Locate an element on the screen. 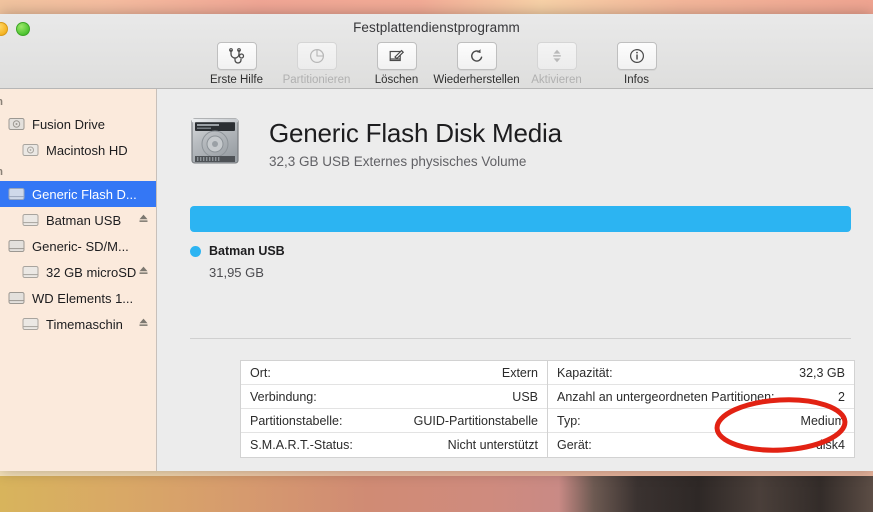 The image size is (873, 512). sidebar-item-macintosh-hd: Macintosh HD is located at coordinates (78, 150).